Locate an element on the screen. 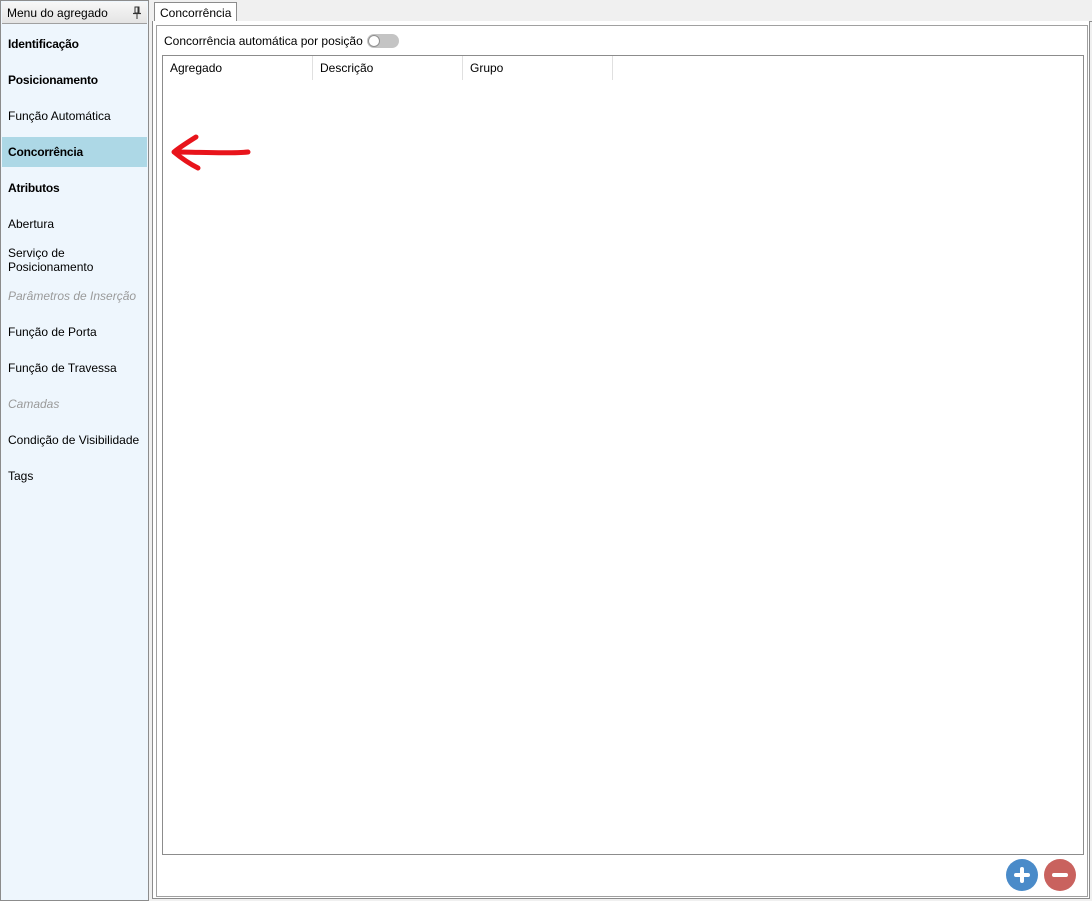 The height and width of the screenshot is (901, 1092). menu-item-label: Atributos is located at coordinates (34, 188).